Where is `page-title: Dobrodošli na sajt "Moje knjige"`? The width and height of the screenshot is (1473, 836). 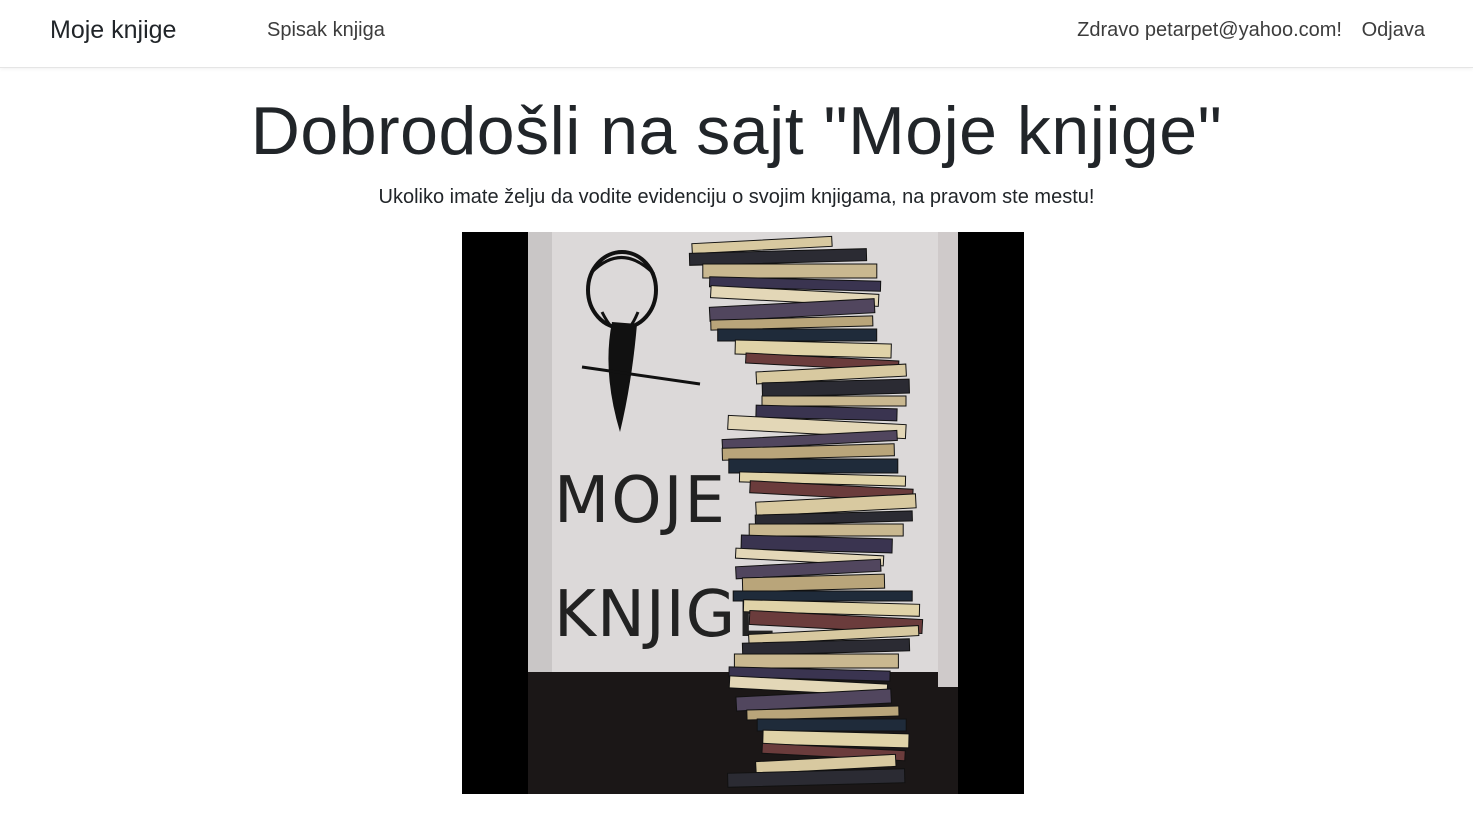 page-title: Dobrodošli na sajt "Moje knjige" is located at coordinates (736, 131).